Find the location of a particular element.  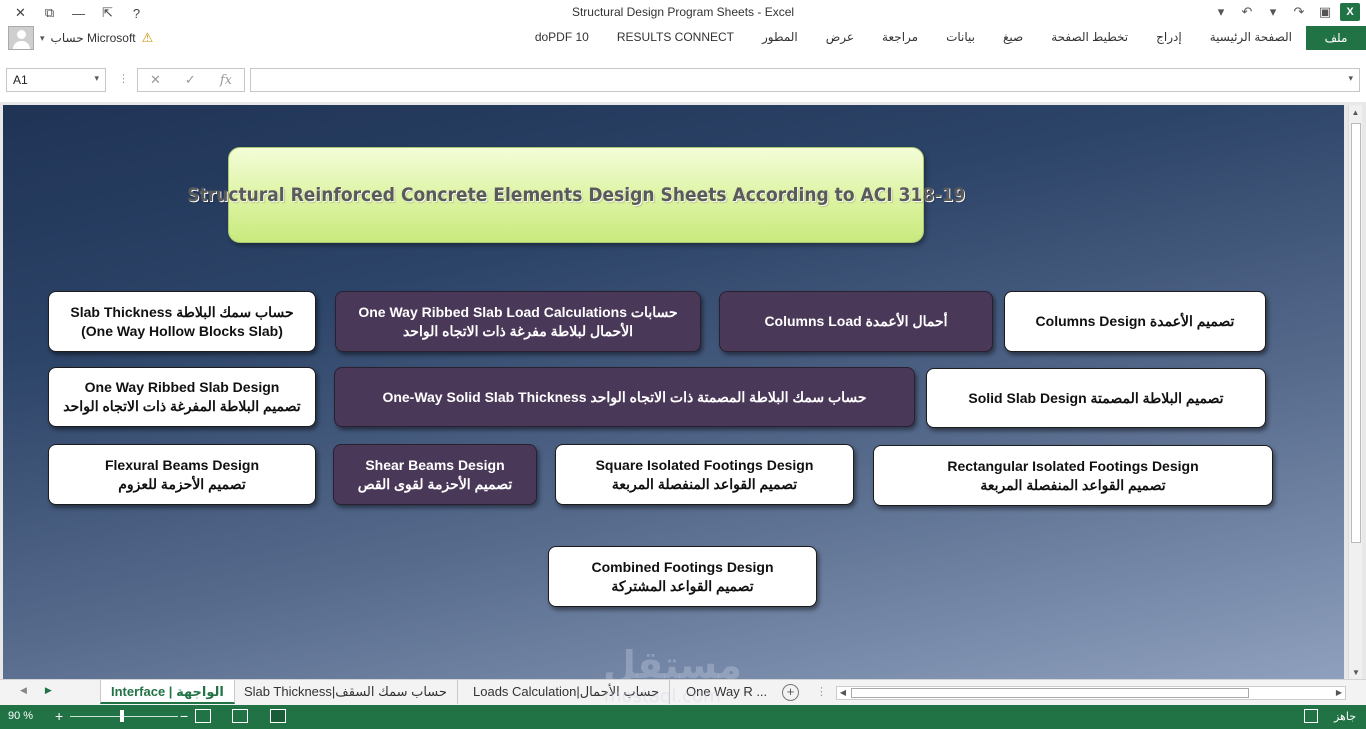

page-break-view-icon is located at coordinates (203, 716).